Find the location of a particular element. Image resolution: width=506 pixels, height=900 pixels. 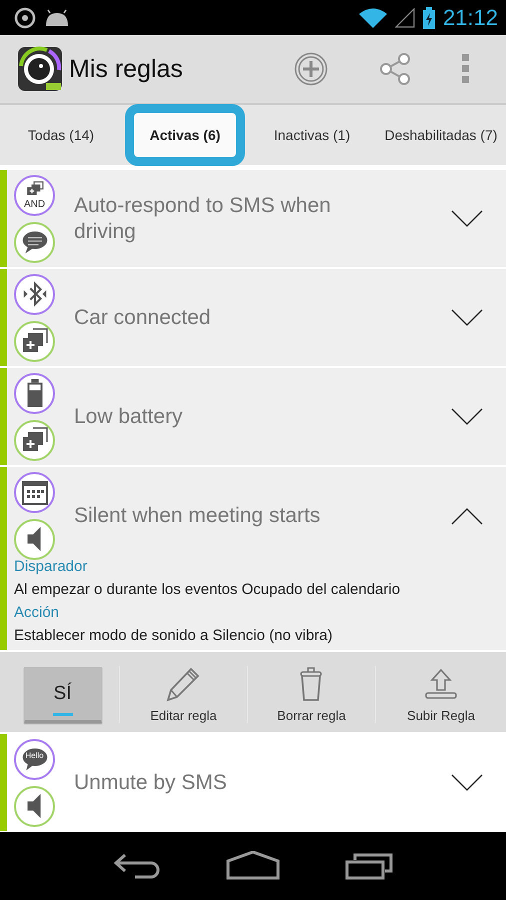

action-heading: Acción is located at coordinates (37, 612).